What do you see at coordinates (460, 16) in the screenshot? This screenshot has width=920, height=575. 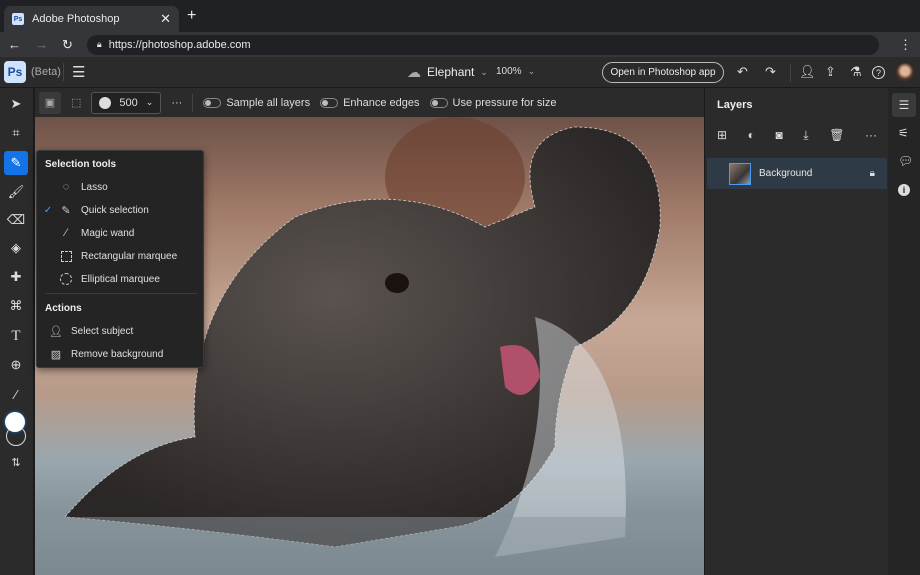 I see `browser-tab-bar: Ps Adobe Photoshop ✕ +` at bounding box center [460, 16].